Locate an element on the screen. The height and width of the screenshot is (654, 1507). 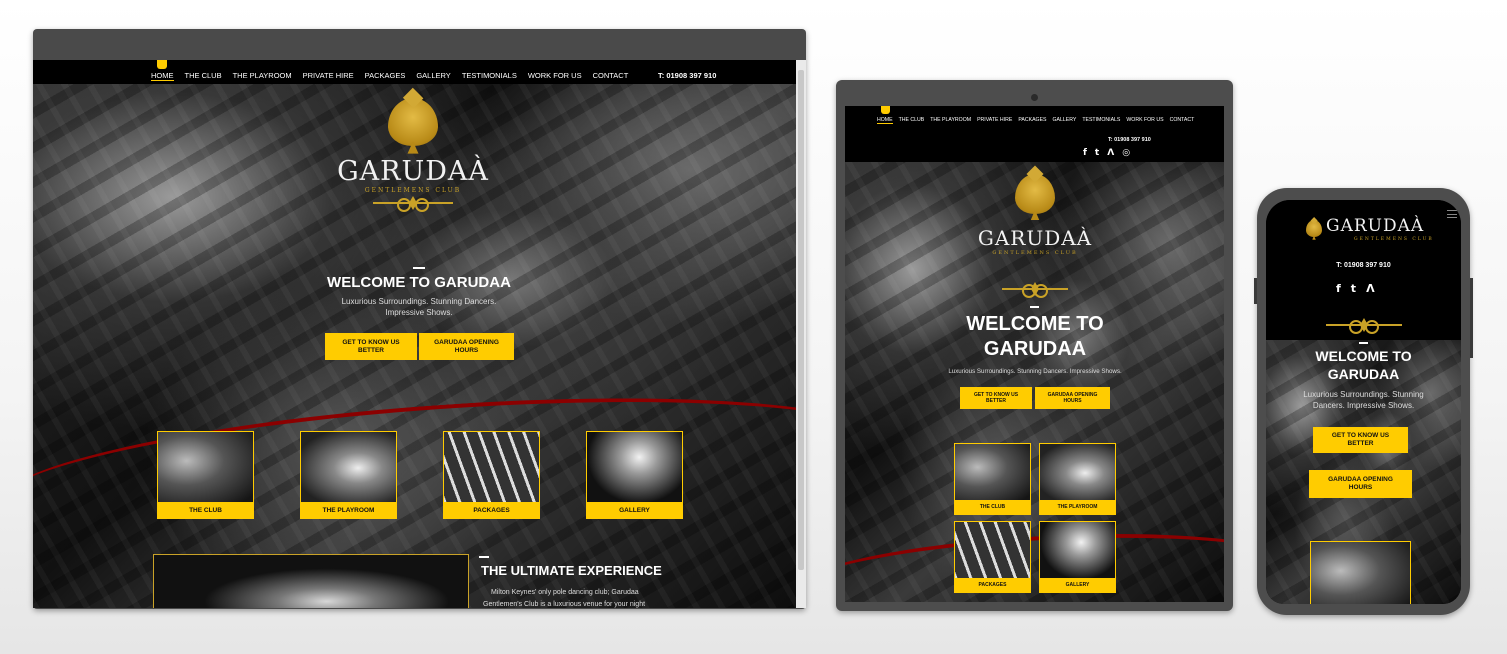
tablet-camera is located at coordinates (1034, 97).